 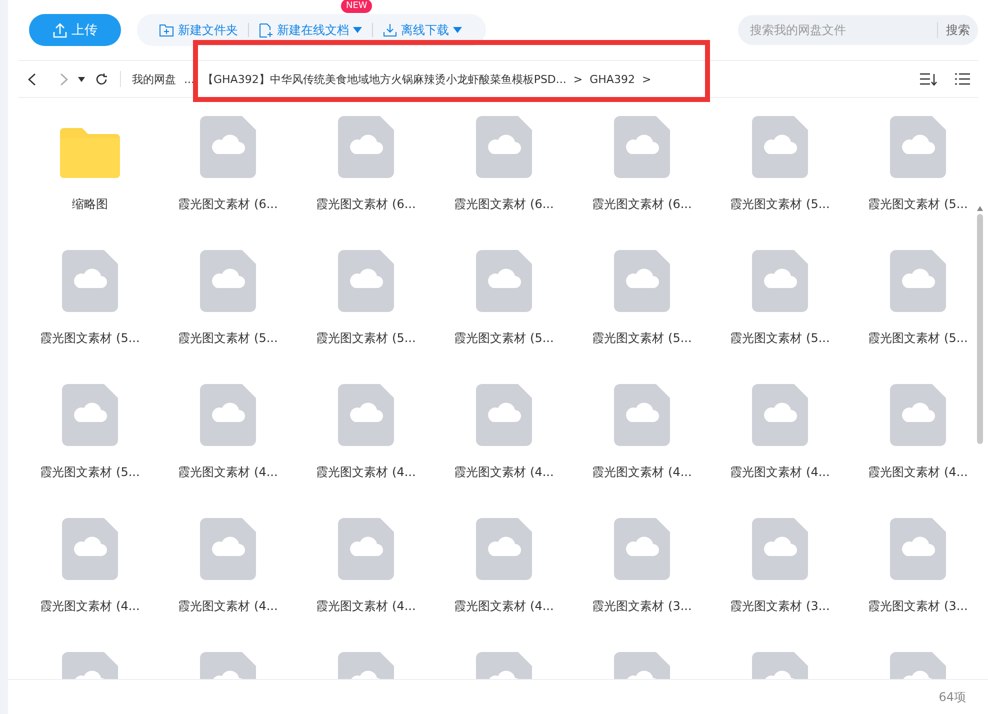 What do you see at coordinates (266, 30) in the screenshot?
I see `document-plus-icon` at bounding box center [266, 30].